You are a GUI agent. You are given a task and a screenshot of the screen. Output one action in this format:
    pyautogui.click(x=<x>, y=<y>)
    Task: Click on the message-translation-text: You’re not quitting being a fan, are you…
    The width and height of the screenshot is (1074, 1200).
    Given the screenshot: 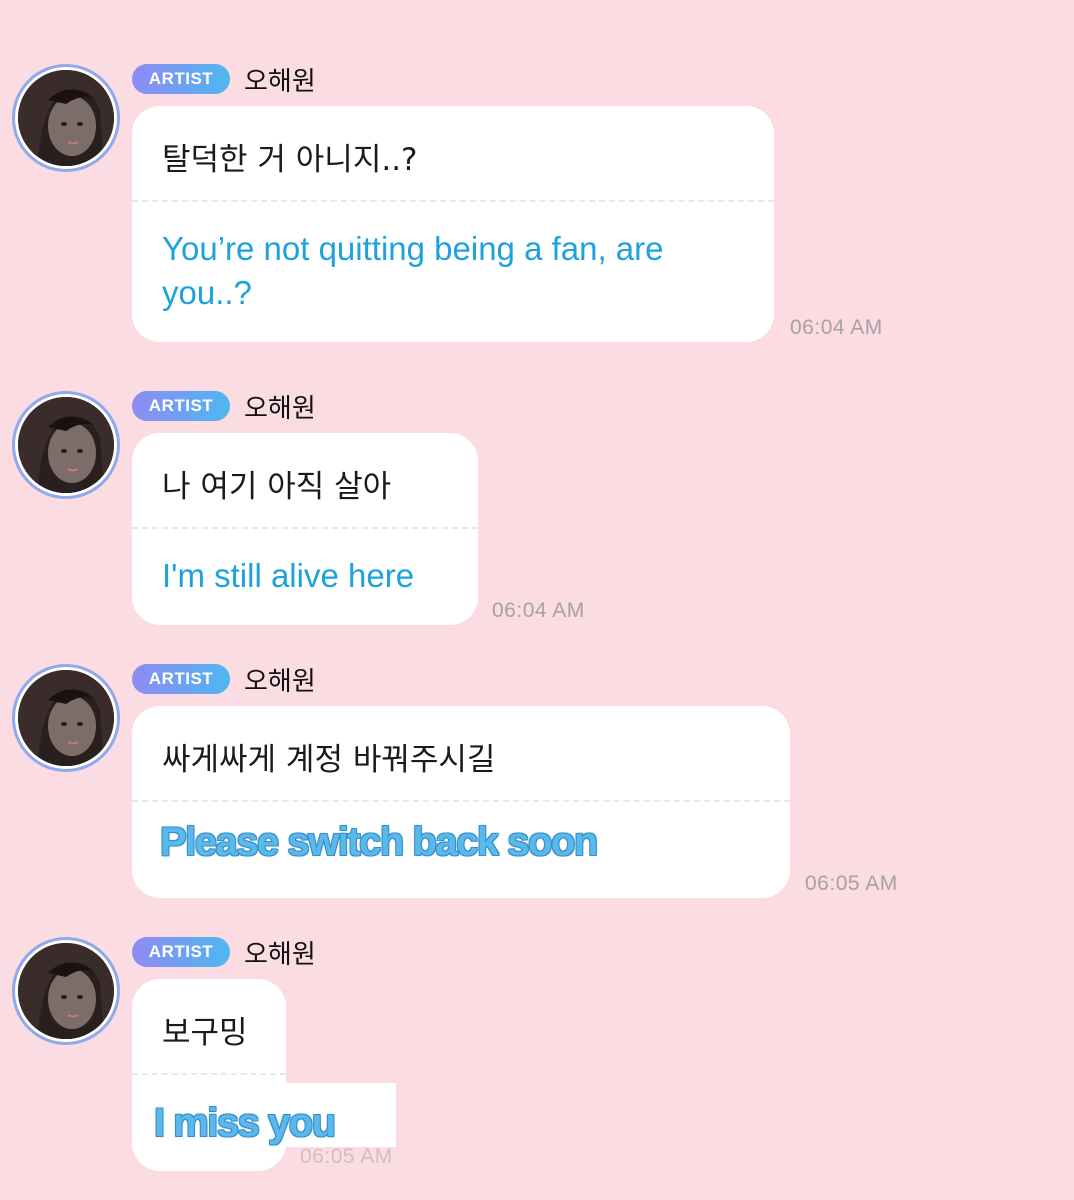 What is the action you would take?
    pyautogui.click(x=413, y=270)
    